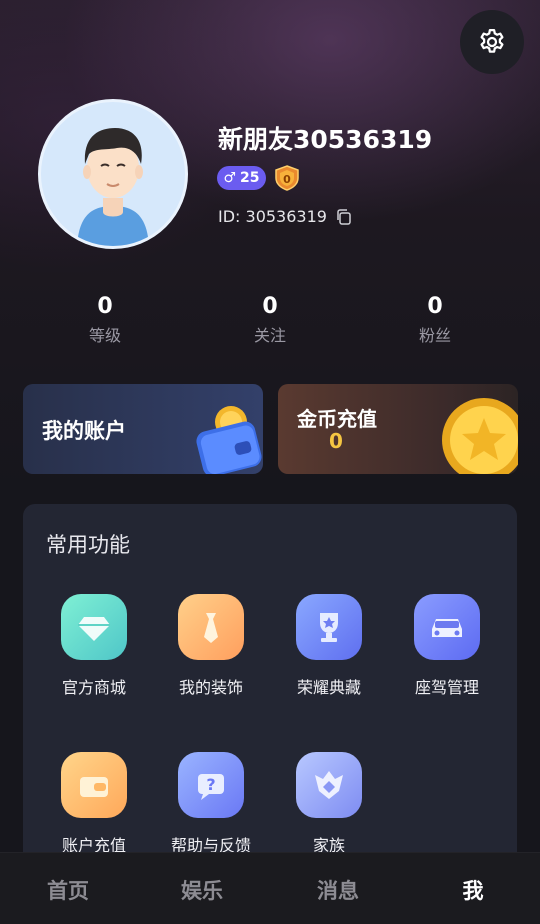  What do you see at coordinates (94, 627) in the screenshot?
I see `diamond-icon` at bounding box center [94, 627].